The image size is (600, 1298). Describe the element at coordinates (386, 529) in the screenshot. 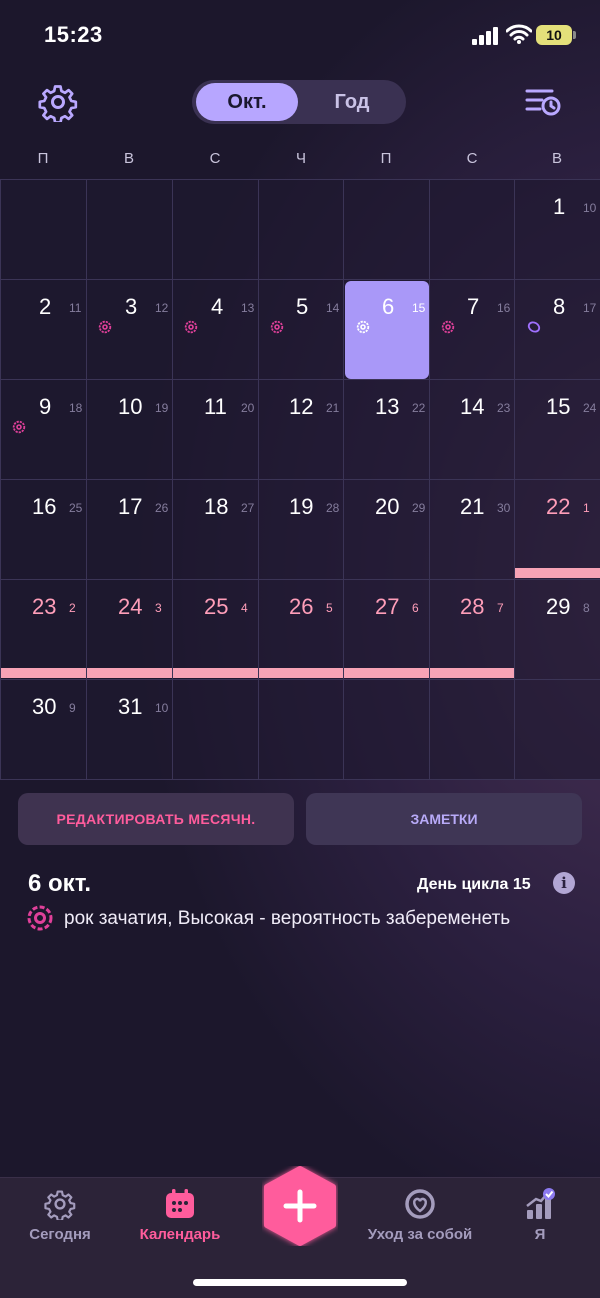

I see `calendar-day-cell: 20 29` at that location.